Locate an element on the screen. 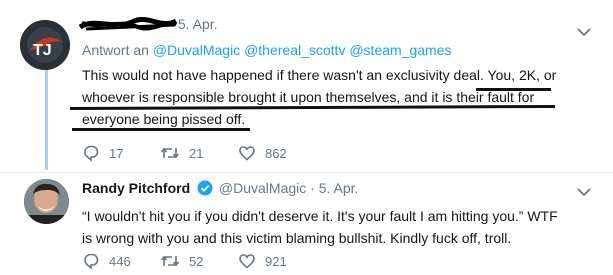 The height and width of the screenshot is (275, 613). tweet-actions: 446 52 921 is located at coordinates (184, 261).